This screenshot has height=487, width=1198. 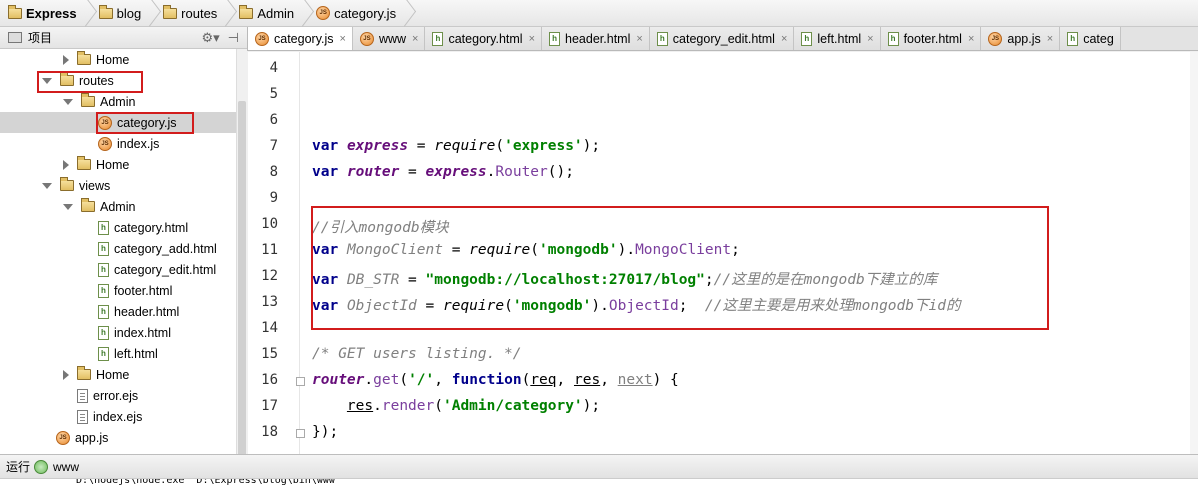 I want to click on tree-item: category.html, so click(x=118, y=227).